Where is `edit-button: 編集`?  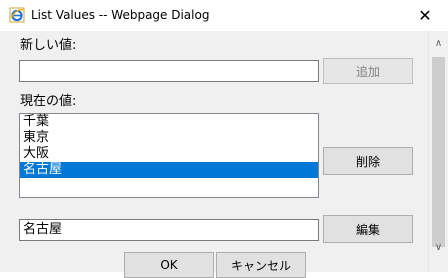 edit-button: 編集 is located at coordinates (368, 229).